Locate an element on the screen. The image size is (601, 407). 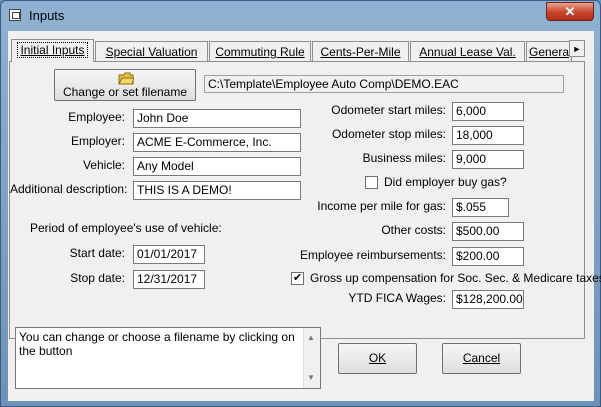
scroll-down-icon: ▼ is located at coordinates (311, 378).